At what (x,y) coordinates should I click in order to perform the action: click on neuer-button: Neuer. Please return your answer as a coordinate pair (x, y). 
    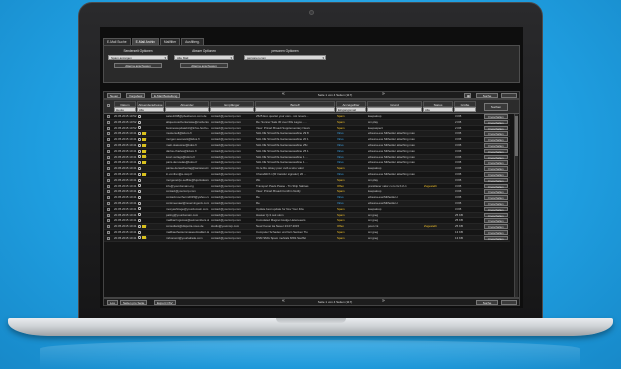
    Looking at the image, I should click on (114, 95).